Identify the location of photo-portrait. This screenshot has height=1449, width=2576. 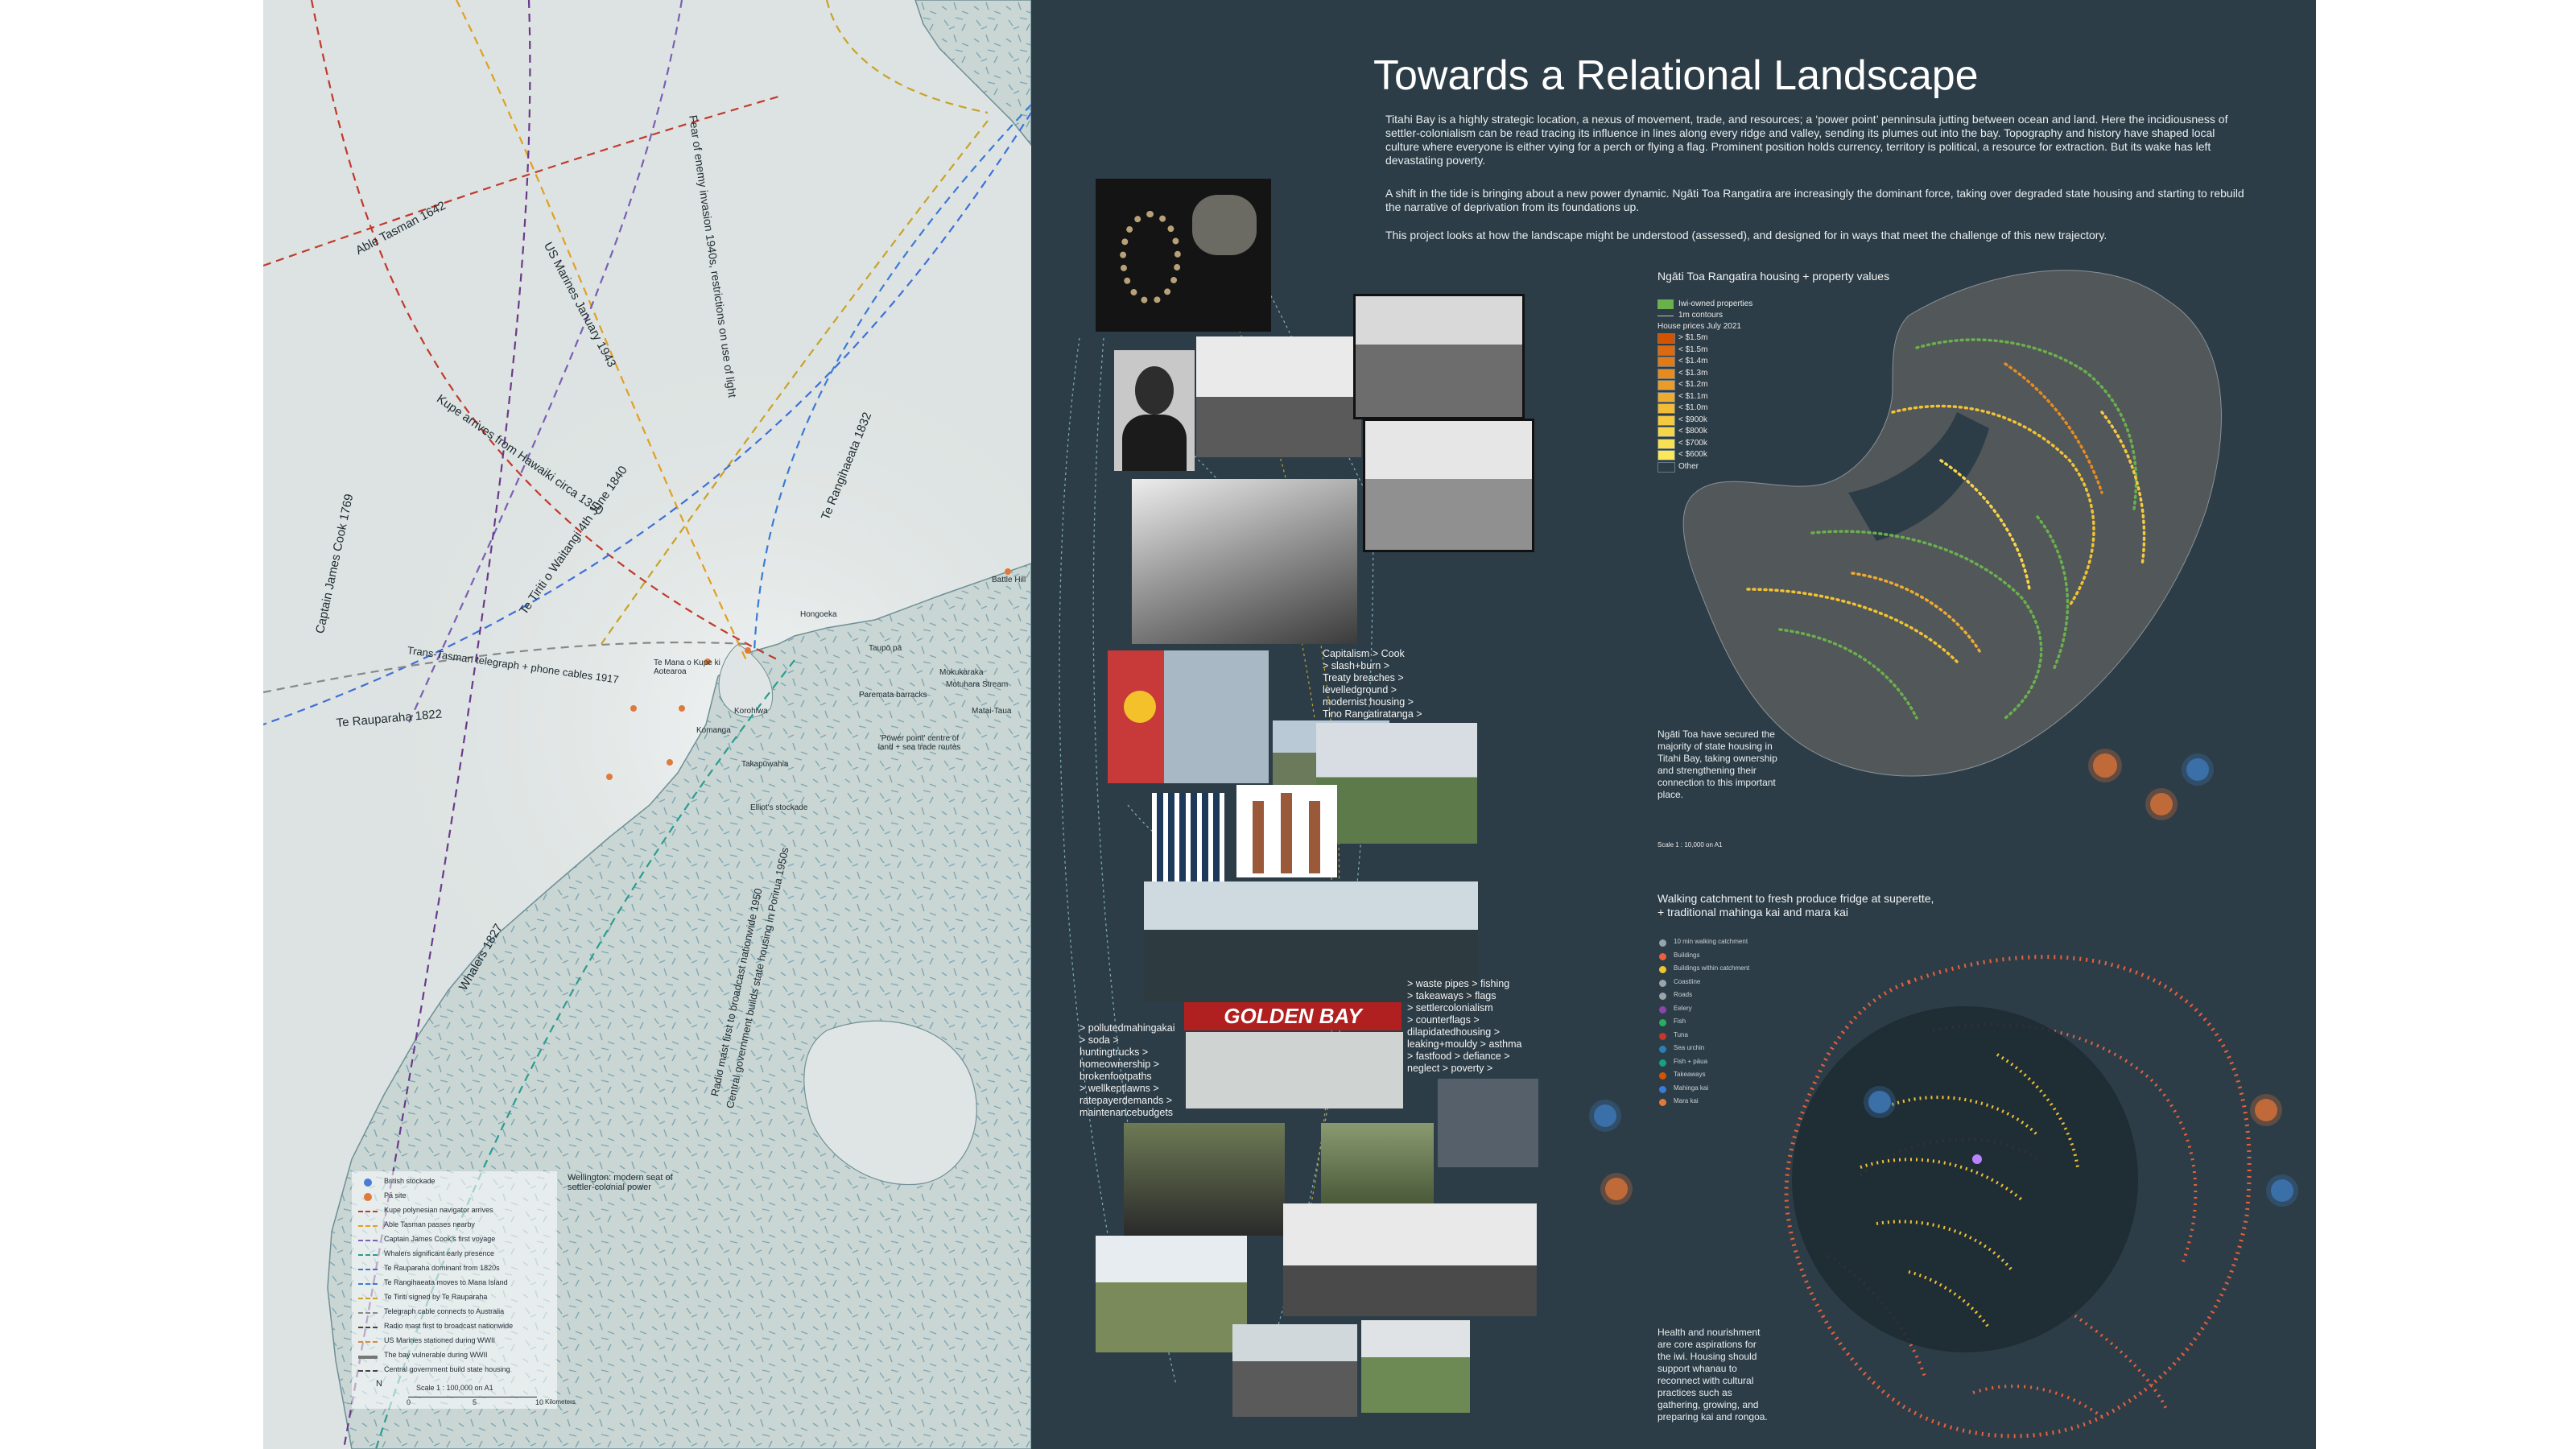
(1154, 410).